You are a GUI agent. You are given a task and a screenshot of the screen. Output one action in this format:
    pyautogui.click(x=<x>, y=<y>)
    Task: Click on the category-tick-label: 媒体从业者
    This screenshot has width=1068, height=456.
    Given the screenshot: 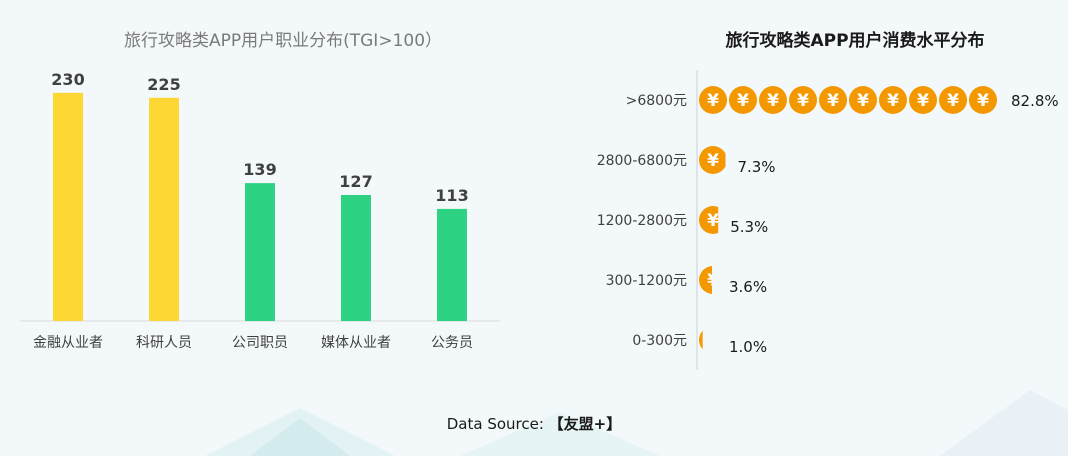 What is the action you would take?
    pyautogui.click(x=356, y=343)
    